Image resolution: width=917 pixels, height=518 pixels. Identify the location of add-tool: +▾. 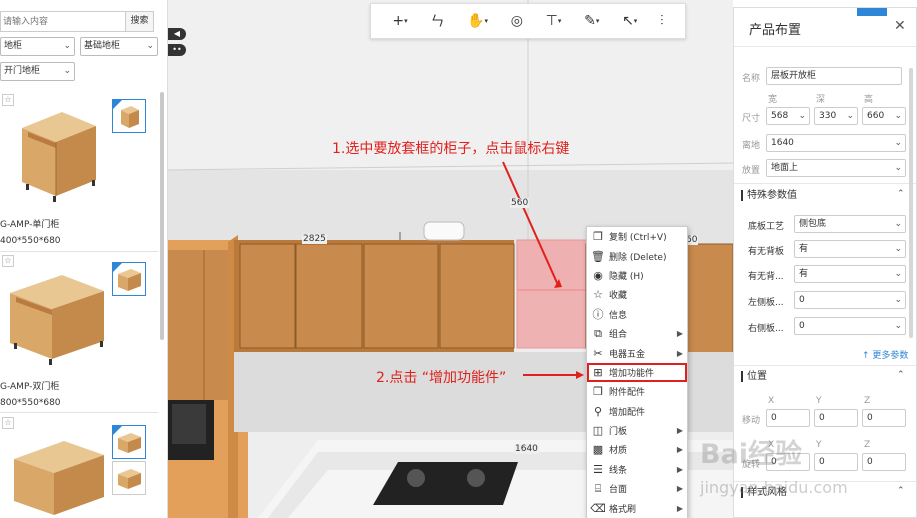
(399, 21).